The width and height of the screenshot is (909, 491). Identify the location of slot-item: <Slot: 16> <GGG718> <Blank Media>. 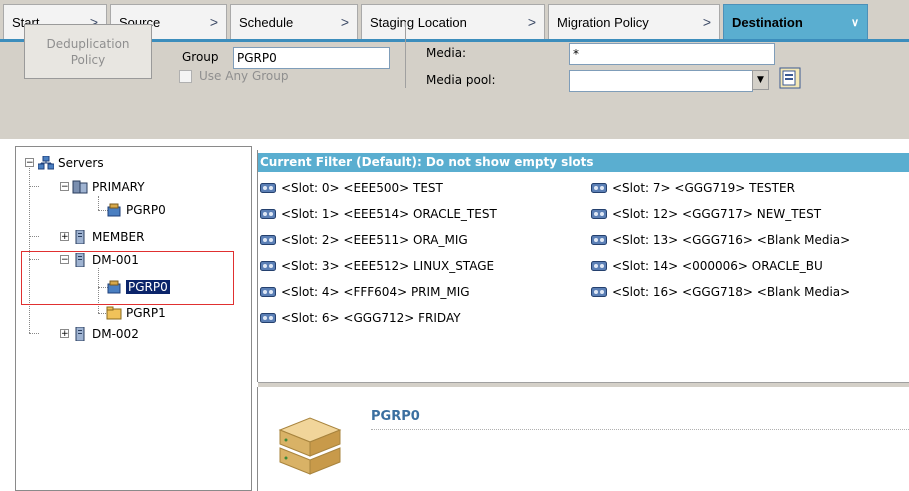
(720, 292).